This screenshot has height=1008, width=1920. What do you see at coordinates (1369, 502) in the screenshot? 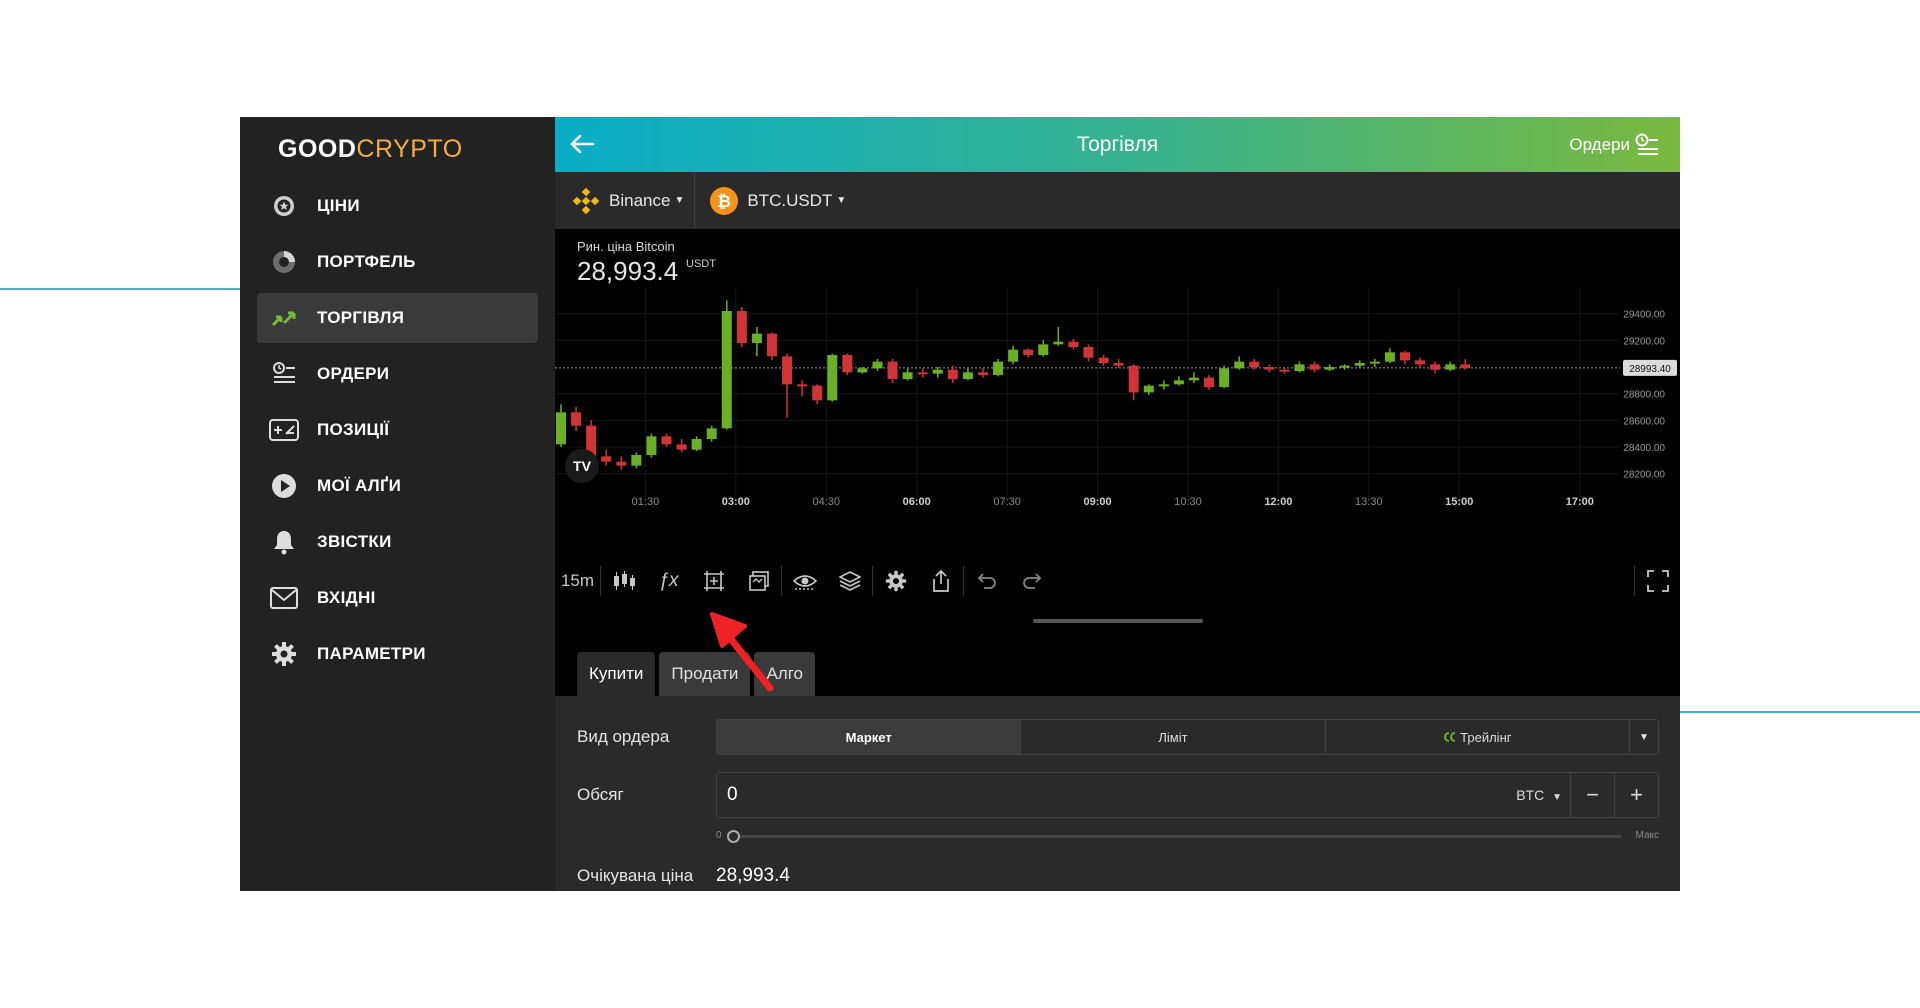
I see `x-tick-label: 13:30` at bounding box center [1369, 502].